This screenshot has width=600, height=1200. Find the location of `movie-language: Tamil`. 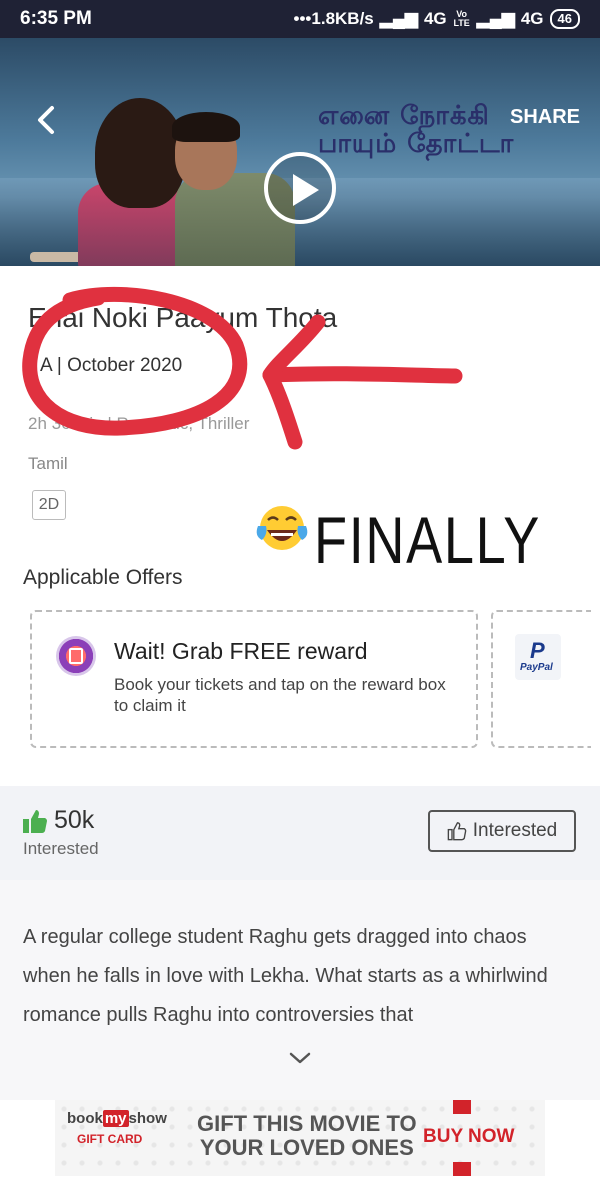

movie-language: Tamil is located at coordinates (48, 463).